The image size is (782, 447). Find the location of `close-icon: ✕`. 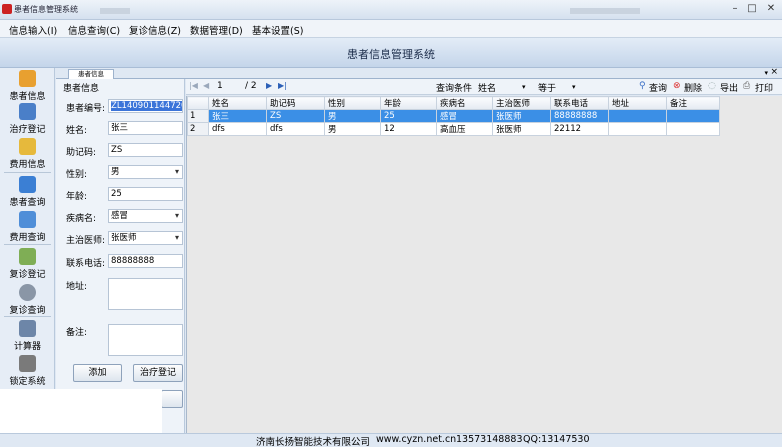

close-icon: ✕ is located at coordinates (771, 9).